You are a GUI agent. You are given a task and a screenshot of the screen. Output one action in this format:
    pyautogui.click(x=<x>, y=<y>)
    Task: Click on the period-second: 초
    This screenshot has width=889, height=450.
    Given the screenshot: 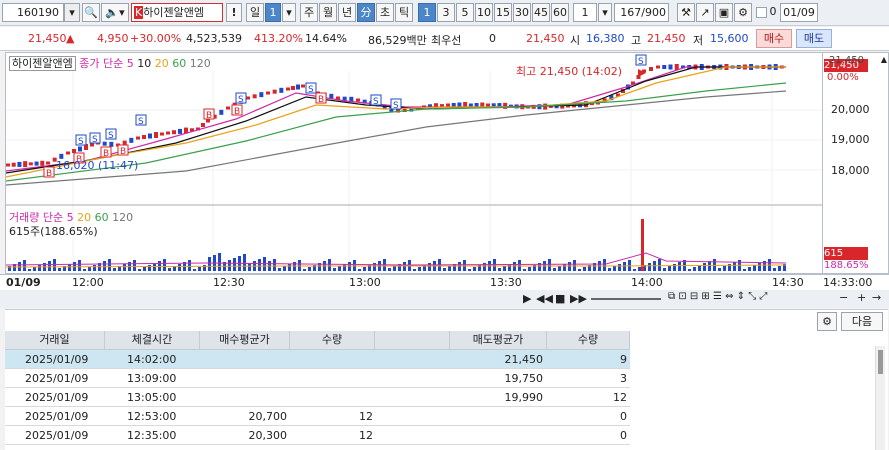 What is the action you would take?
    pyautogui.click(x=385, y=12)
    